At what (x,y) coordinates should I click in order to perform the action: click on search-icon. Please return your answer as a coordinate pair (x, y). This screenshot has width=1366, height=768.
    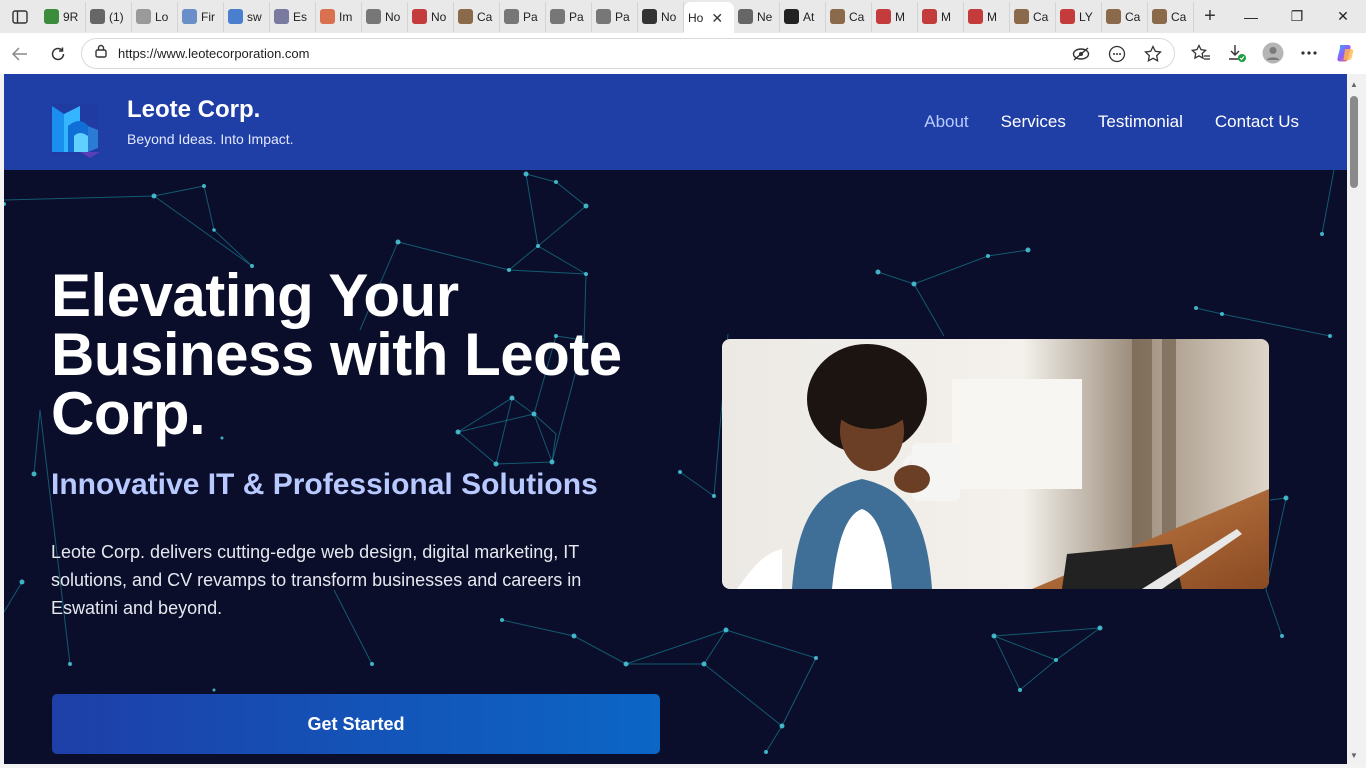
    Looking at the image, I should click on (235, 16).